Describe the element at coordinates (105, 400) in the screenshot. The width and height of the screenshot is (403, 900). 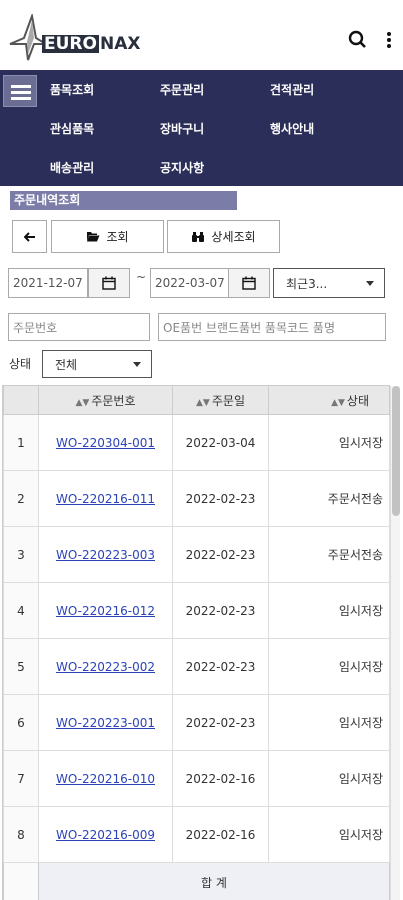
I see `order-number-header: ▲▼ 주문번호` at that location.